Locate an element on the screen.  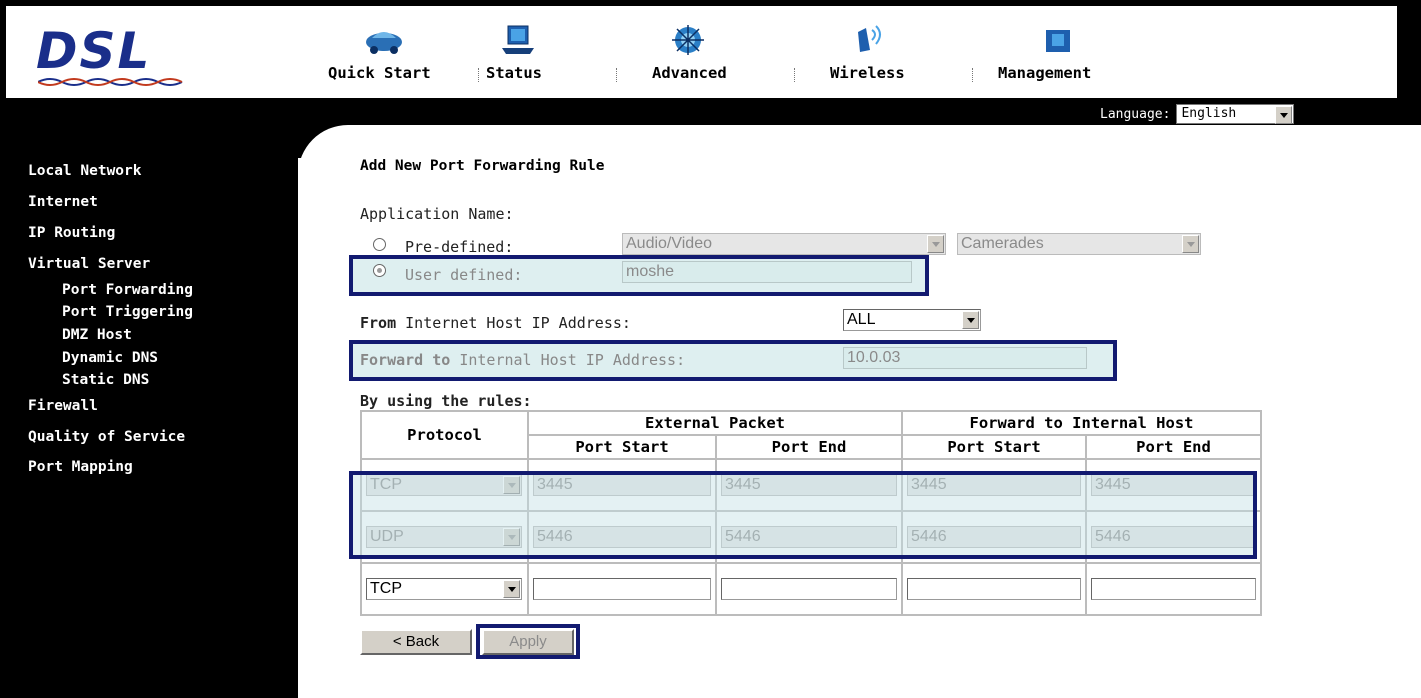
car-icon is located at coordinates (384, 43).